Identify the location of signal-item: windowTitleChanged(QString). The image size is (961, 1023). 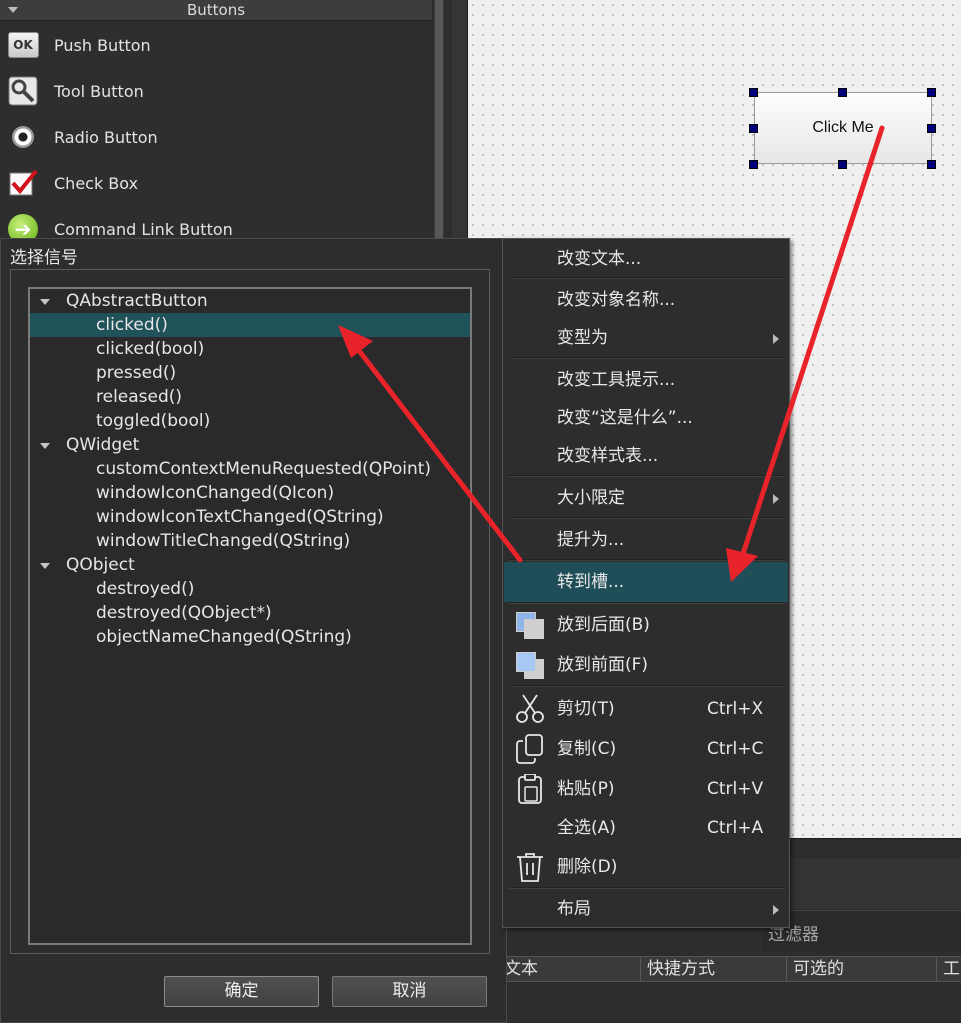
(250, 541).